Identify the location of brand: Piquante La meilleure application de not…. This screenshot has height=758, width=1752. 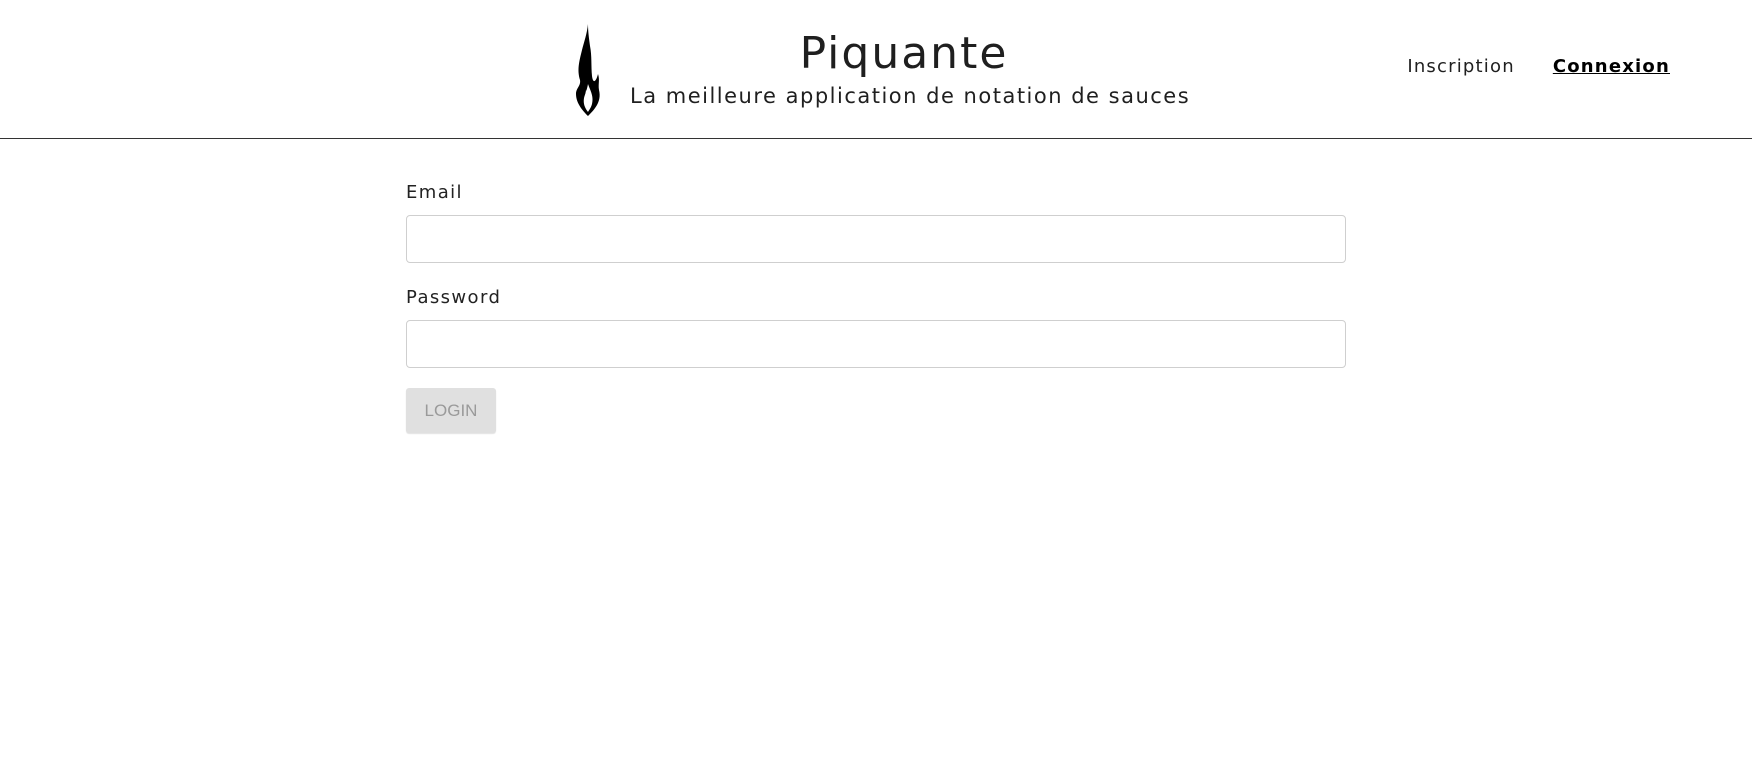
(884, 70).